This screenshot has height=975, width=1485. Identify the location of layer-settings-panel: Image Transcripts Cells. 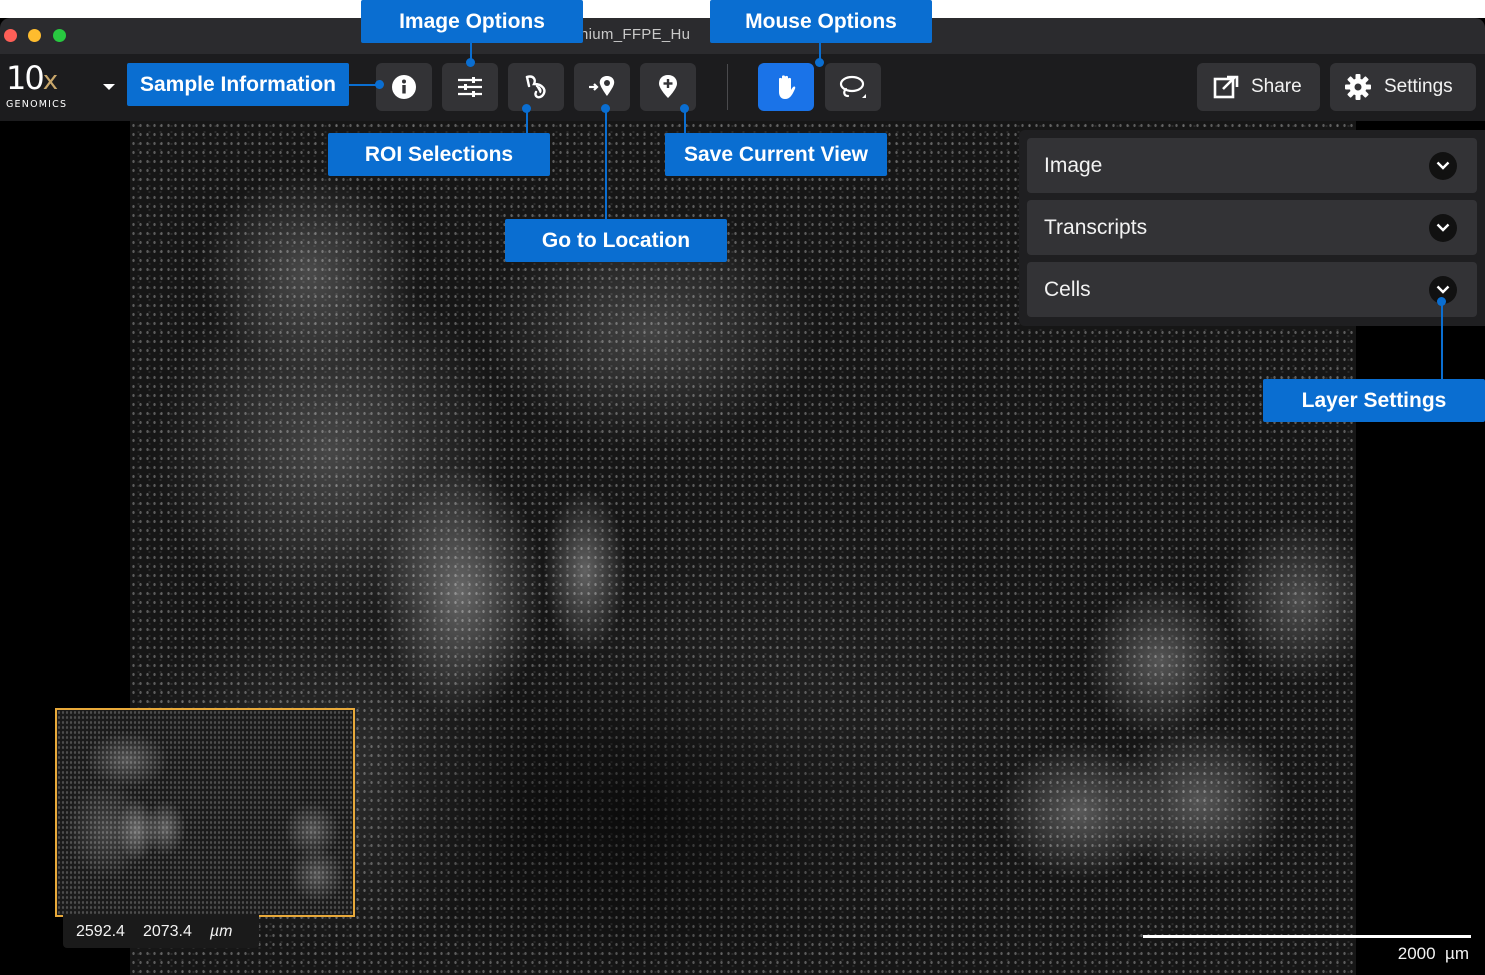
(1252, 228).